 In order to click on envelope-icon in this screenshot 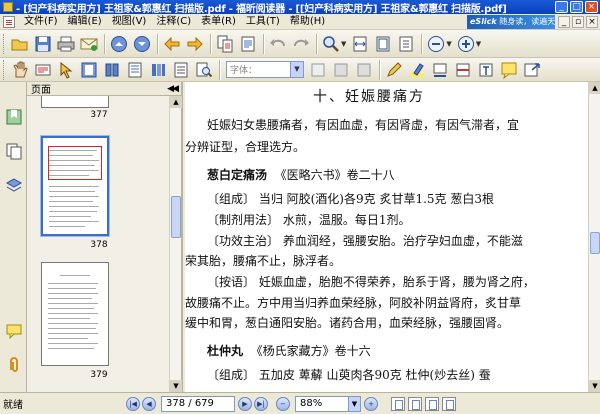, I will do `click(89, 44)`.